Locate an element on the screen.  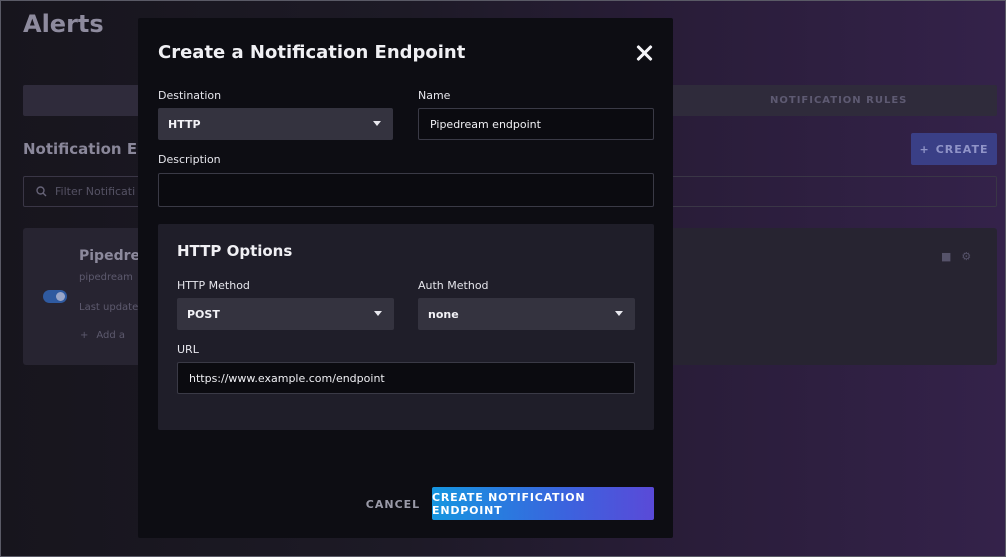
close-icon is located at coordinates (644, 53).